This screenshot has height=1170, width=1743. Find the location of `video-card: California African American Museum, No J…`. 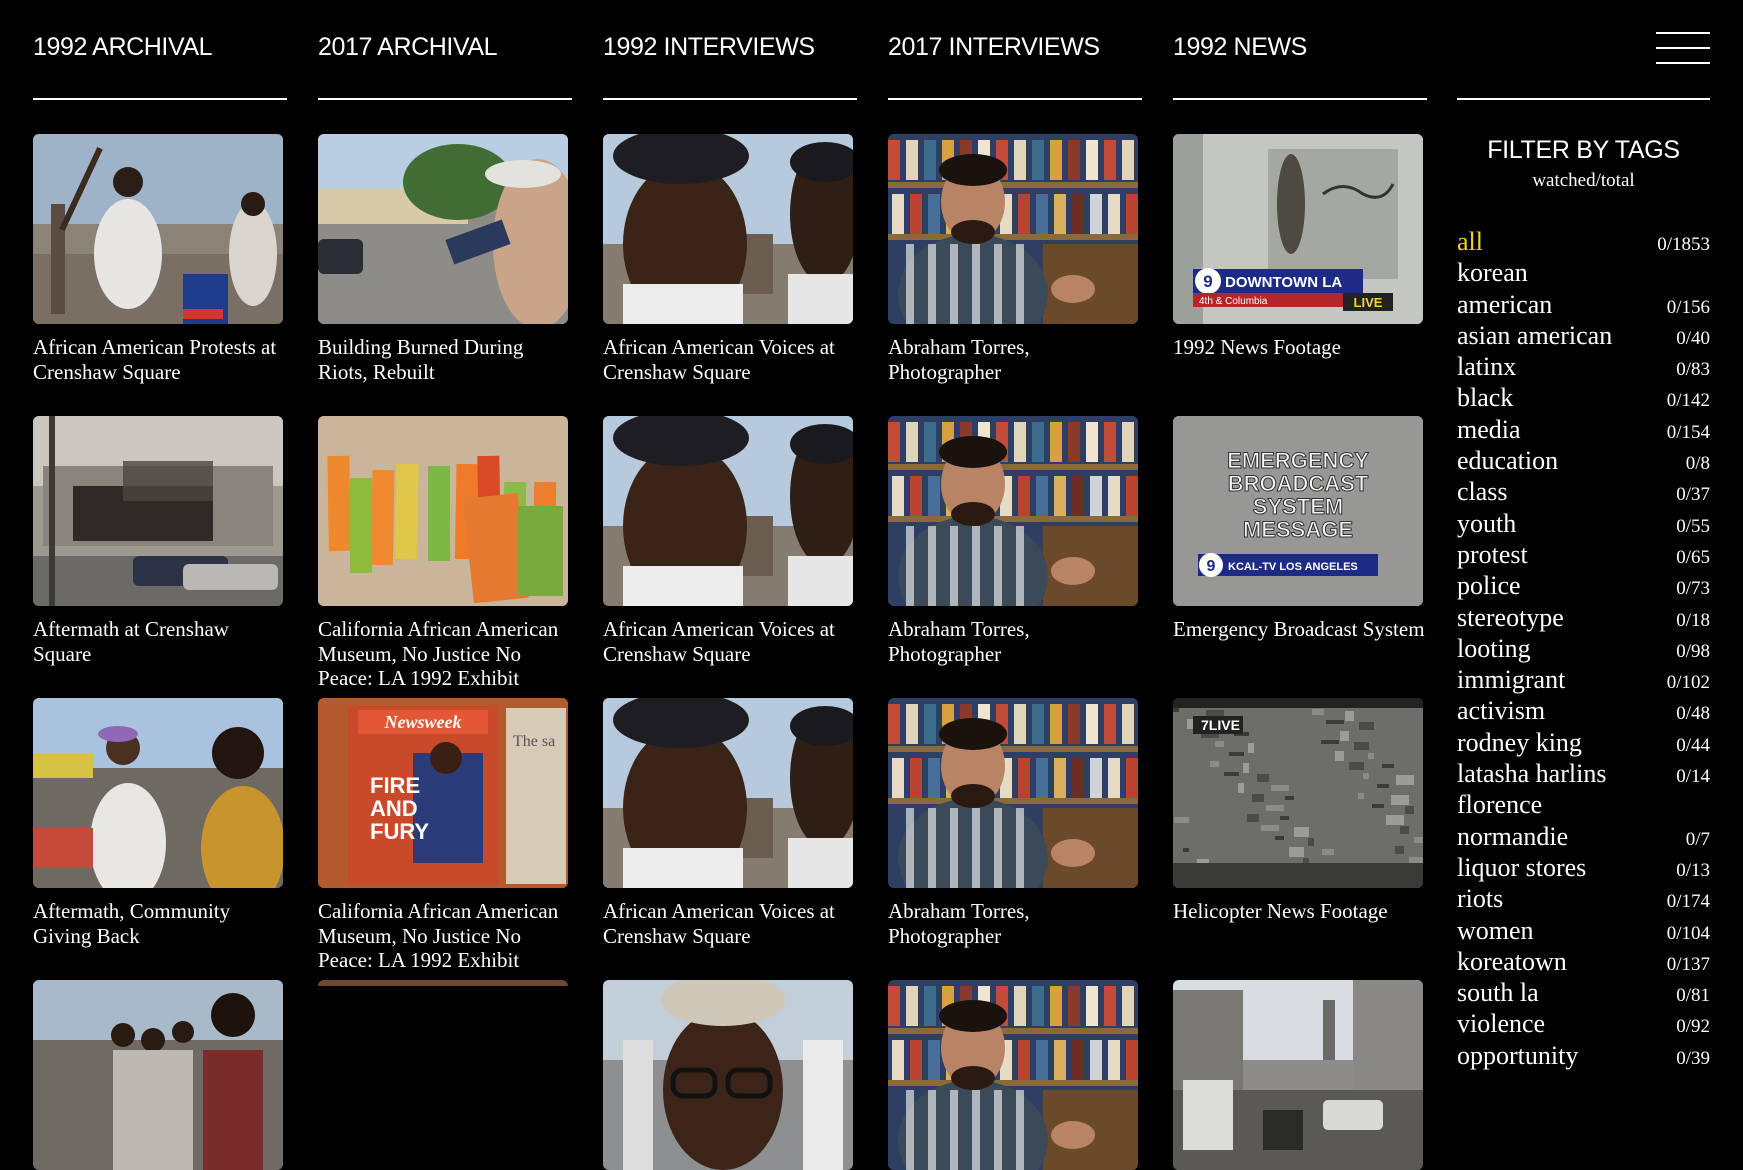

video-card: California African American Museum, No J… is located at coordinates (443, 553).